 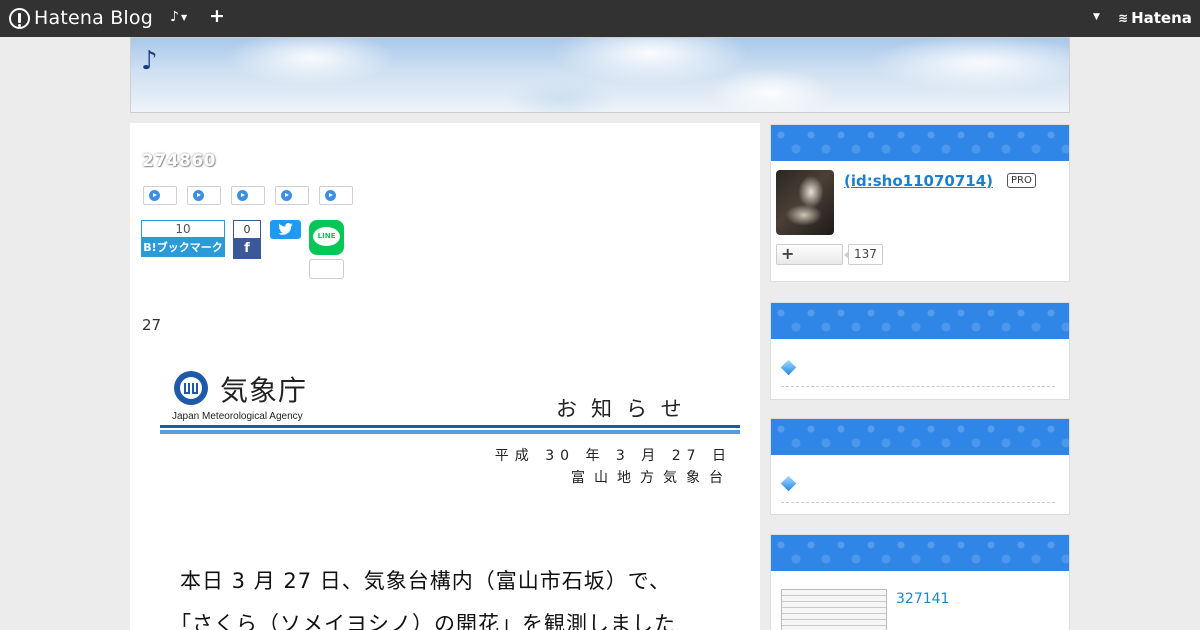 What do you see at coordinates (93, 18) in the screenshot?
I see `brand-label: Hatena Blog` at bounding box center [93, 18].